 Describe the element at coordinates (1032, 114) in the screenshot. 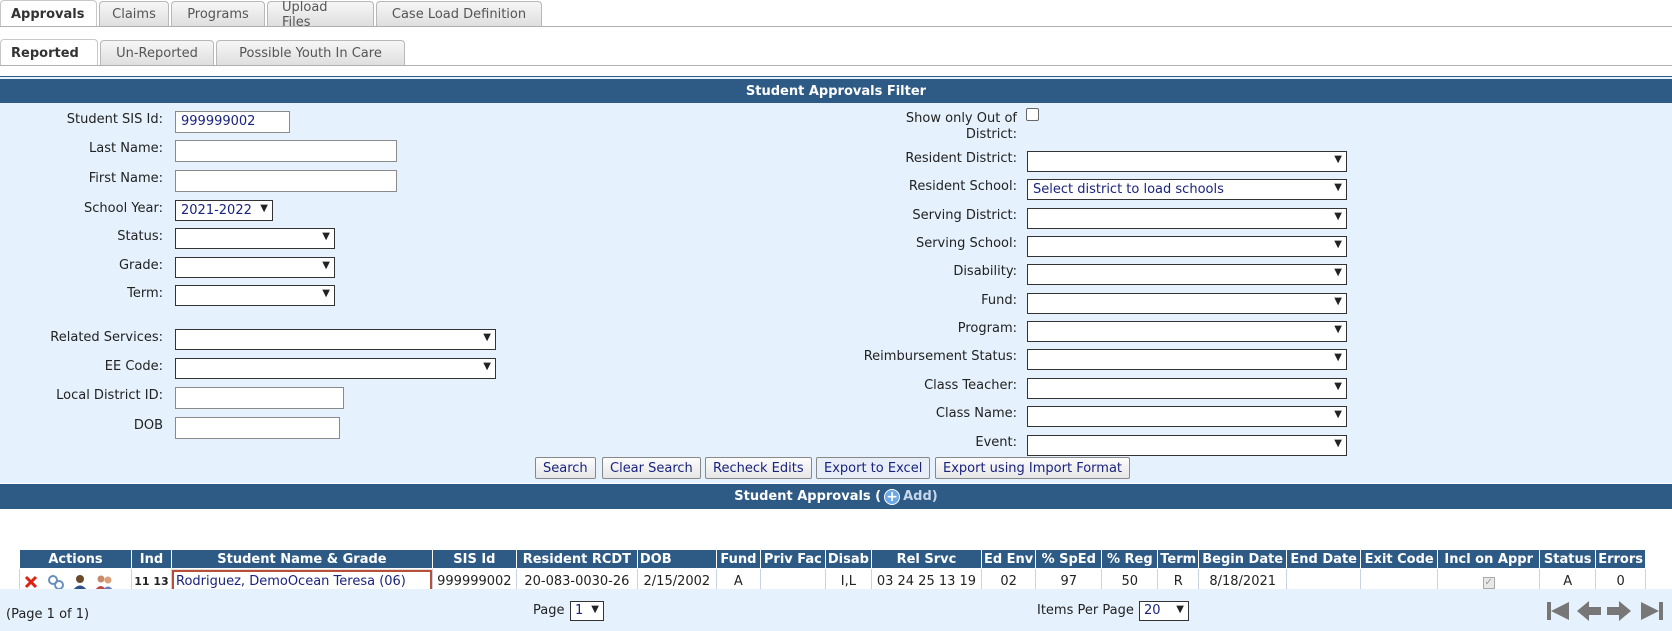

I see `out-of-district-checkbox` at that location.